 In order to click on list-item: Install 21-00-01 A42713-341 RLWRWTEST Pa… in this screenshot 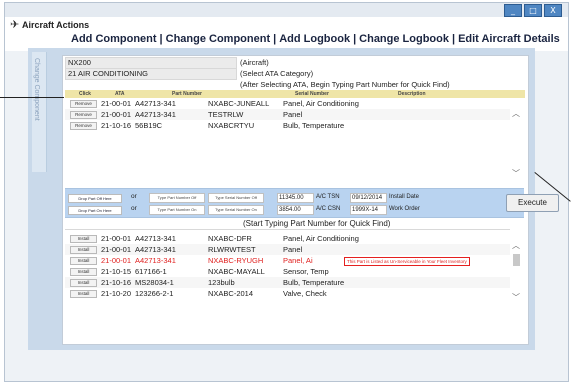, I will do `click(287, 249)`.